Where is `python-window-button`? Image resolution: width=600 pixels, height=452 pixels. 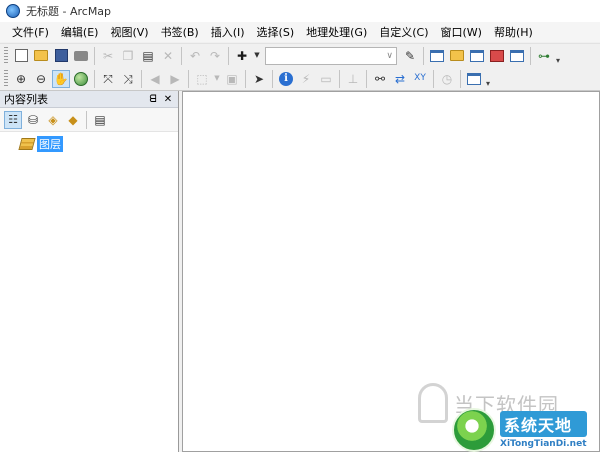
python-window-button is located at coordinates (517, 56).